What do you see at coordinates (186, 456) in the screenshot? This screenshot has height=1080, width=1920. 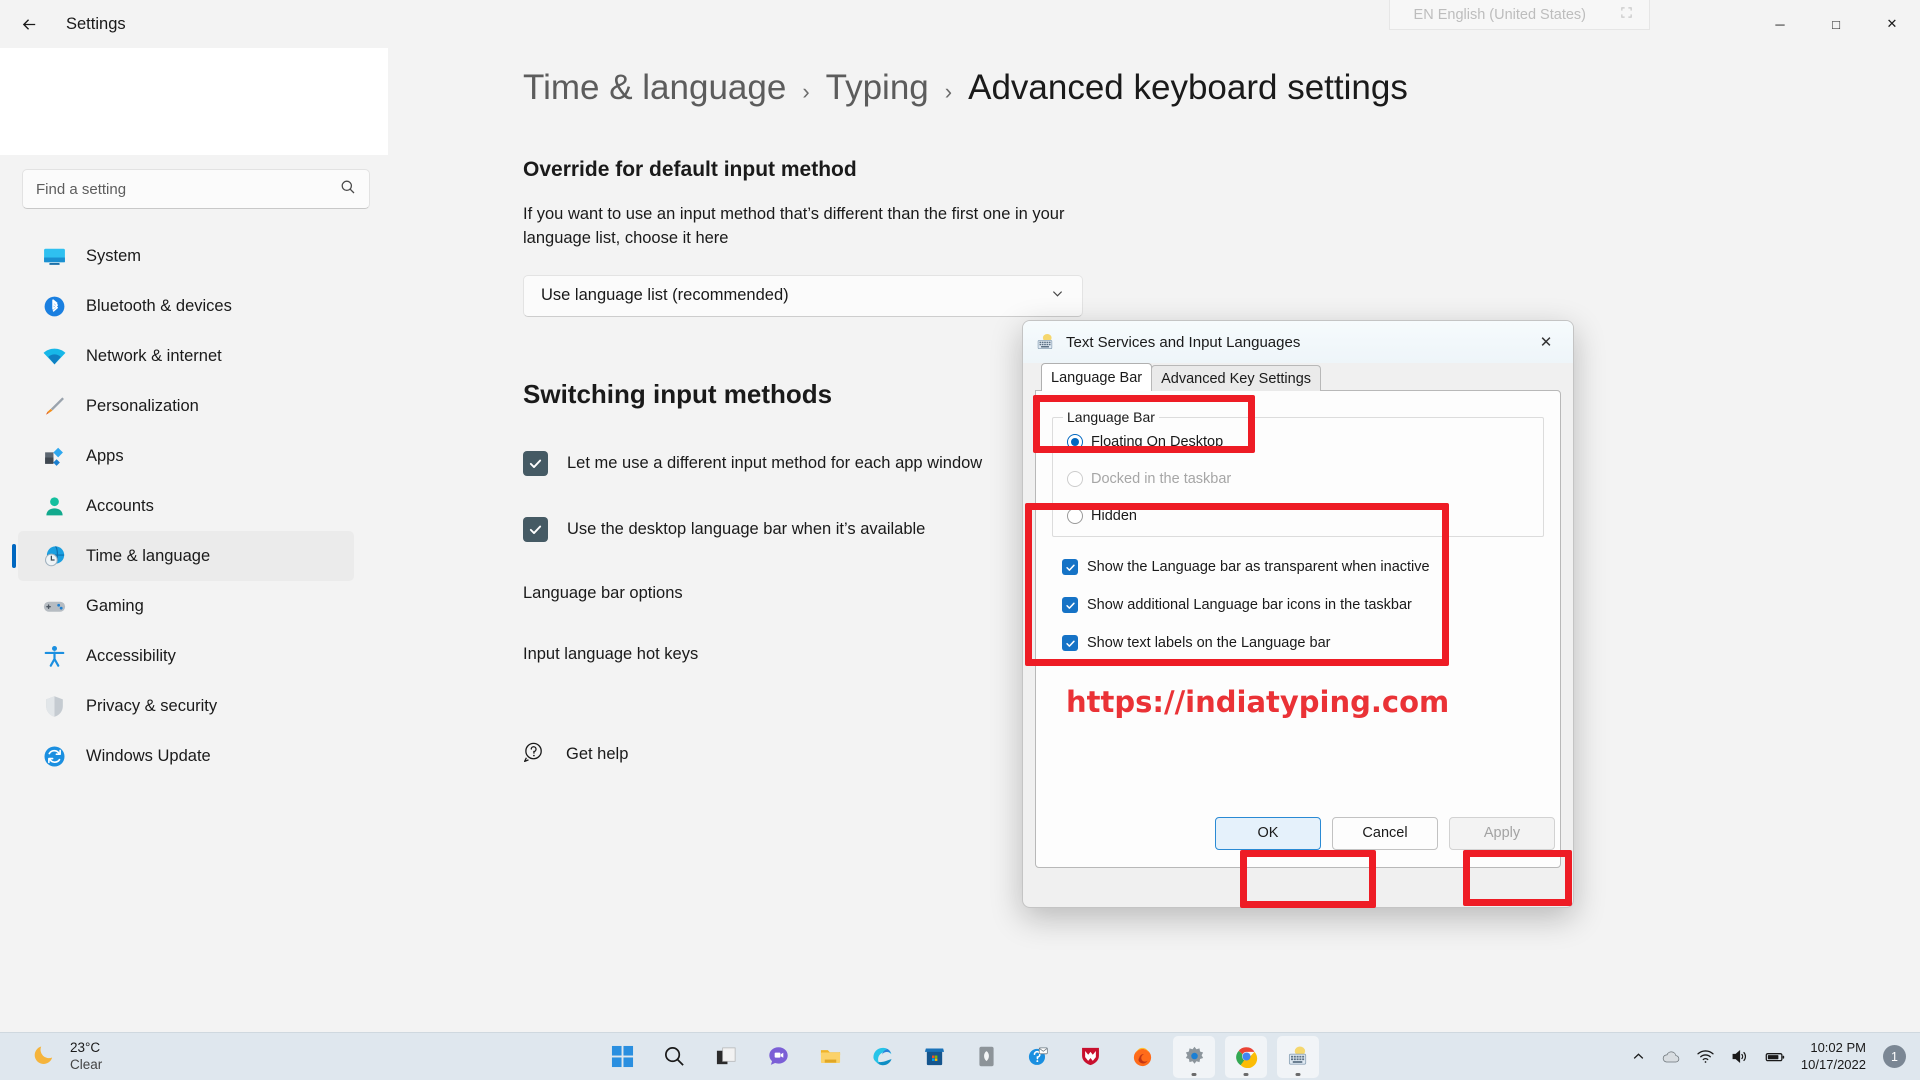 I see `sidebar-item-apps: Apps` at bounding box center [186, 456].